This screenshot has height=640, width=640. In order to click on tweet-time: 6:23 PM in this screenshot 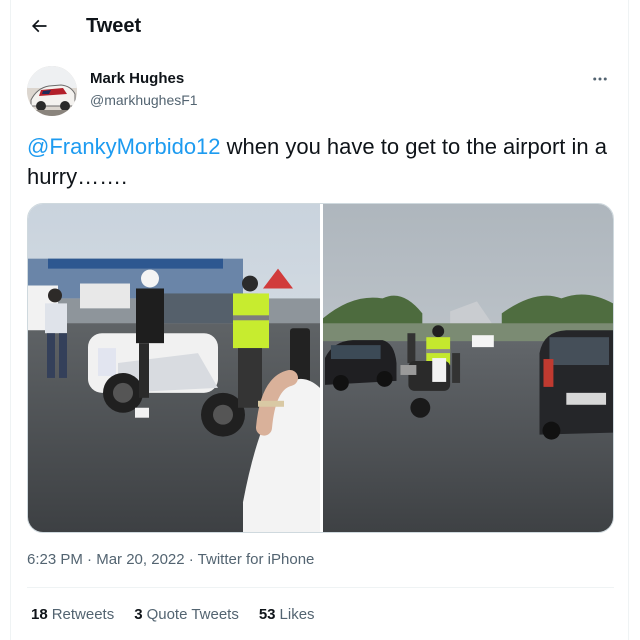, I will do `click(55, 559)`.